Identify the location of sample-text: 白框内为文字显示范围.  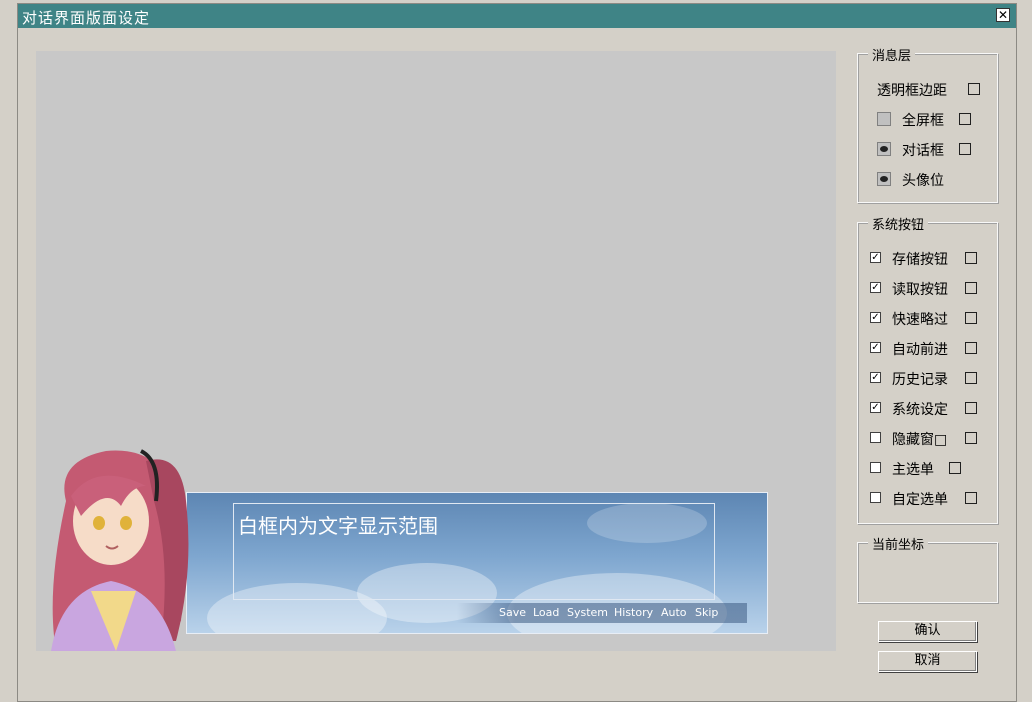
(338, 526).